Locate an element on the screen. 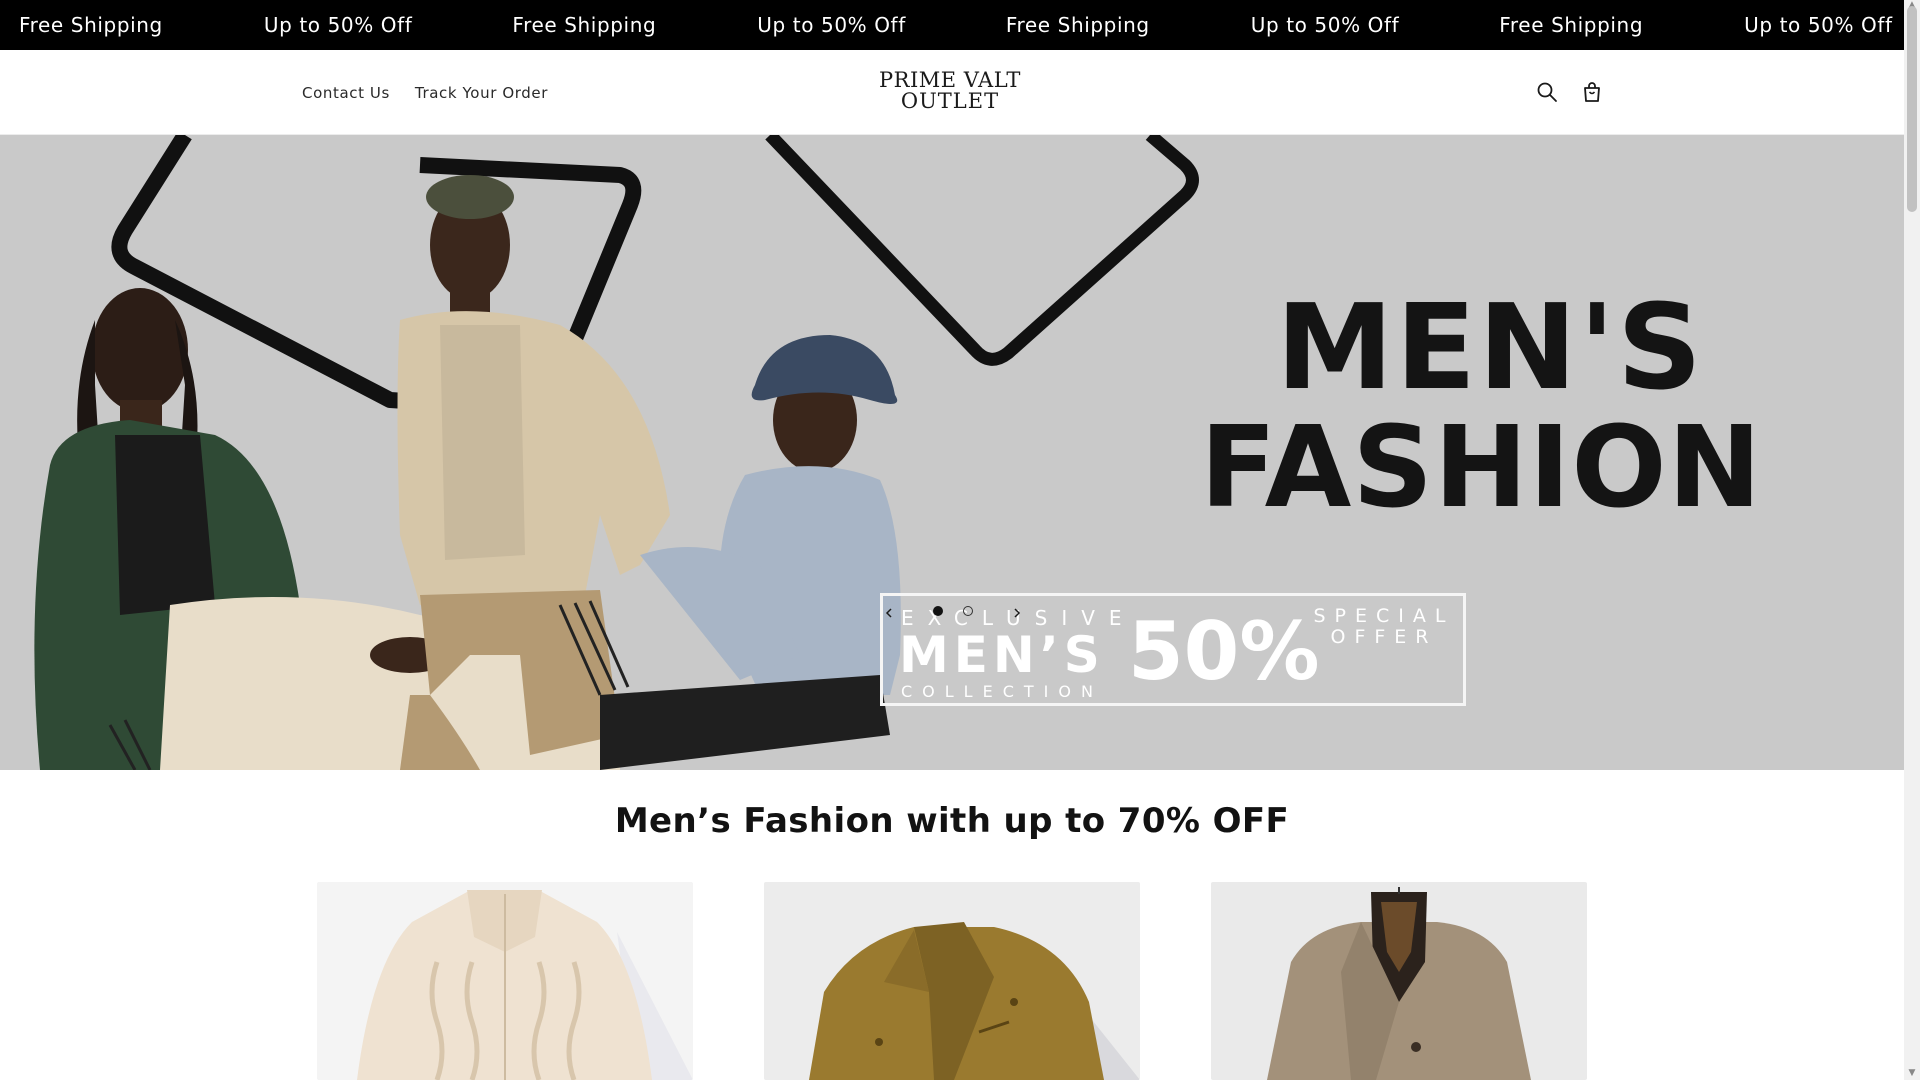 The image size is (1920, 1080). search-button is located at coordinates (1547, 92).